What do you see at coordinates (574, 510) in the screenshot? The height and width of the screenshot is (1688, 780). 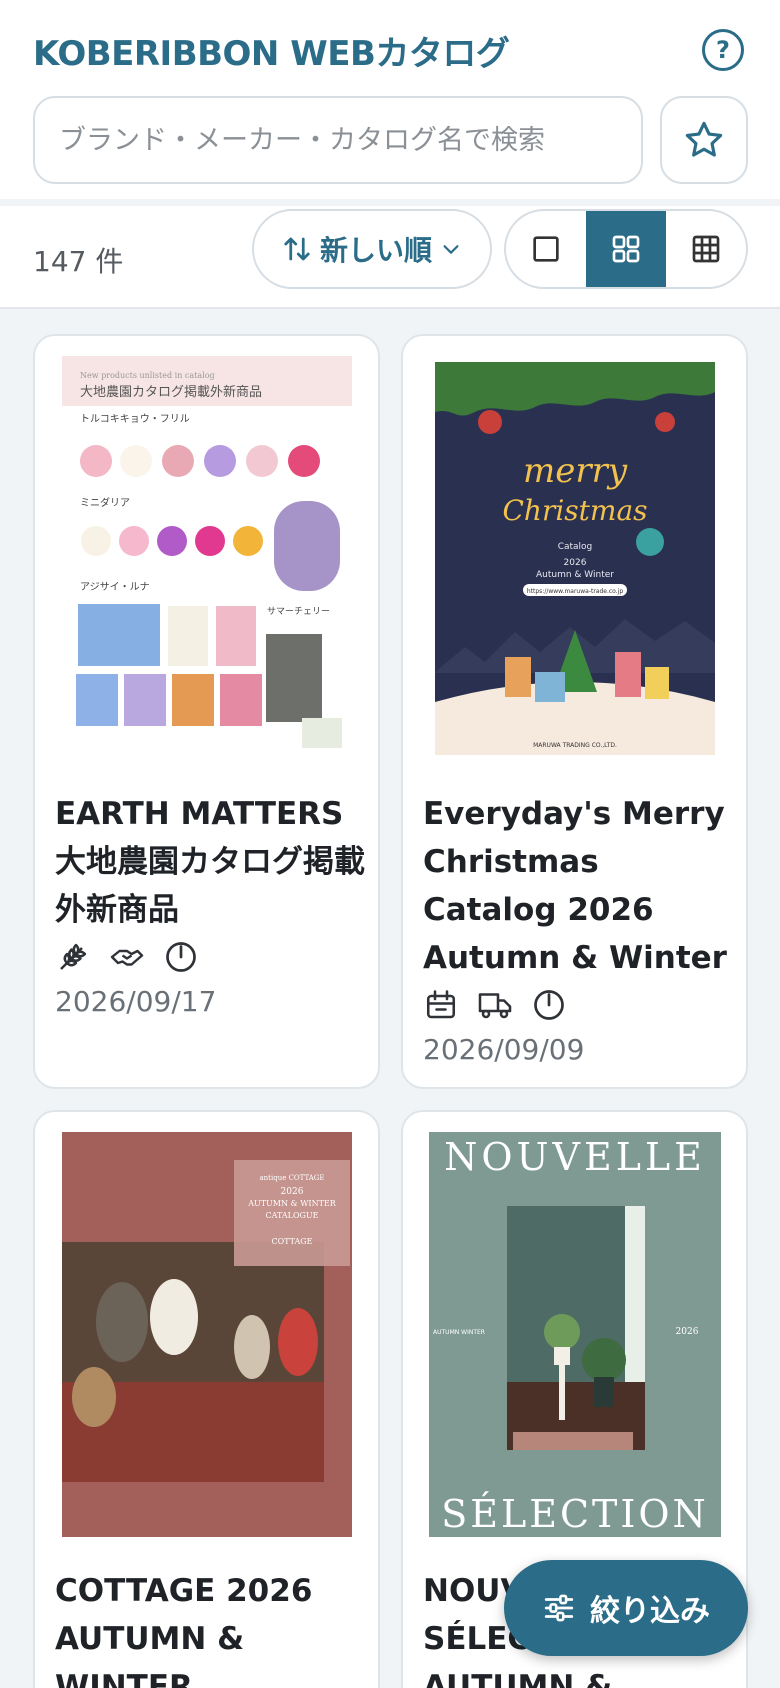 I see `cover-script: Christmas` at bounding box center [574, 510].